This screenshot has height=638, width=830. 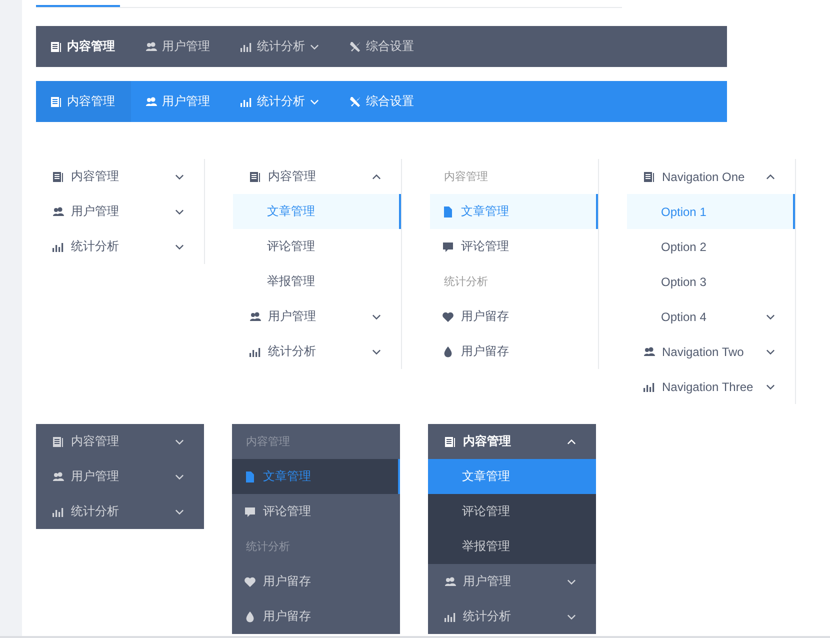 I want to click on submenu-title: Navigation Two, so click(x=711, y=351).